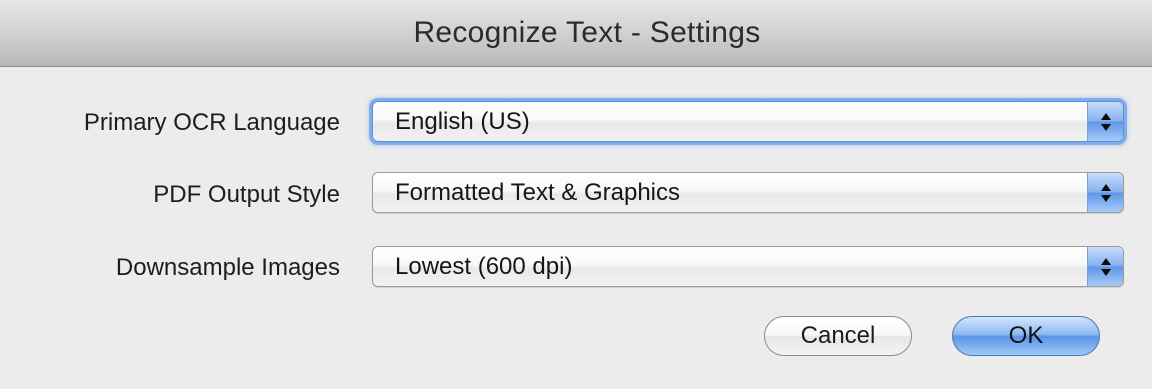 This screenshot has width=1152, height=389. Describe the element at coordinates (1026, 336) in the screenshot. I see `ok-button: OK` at that location.